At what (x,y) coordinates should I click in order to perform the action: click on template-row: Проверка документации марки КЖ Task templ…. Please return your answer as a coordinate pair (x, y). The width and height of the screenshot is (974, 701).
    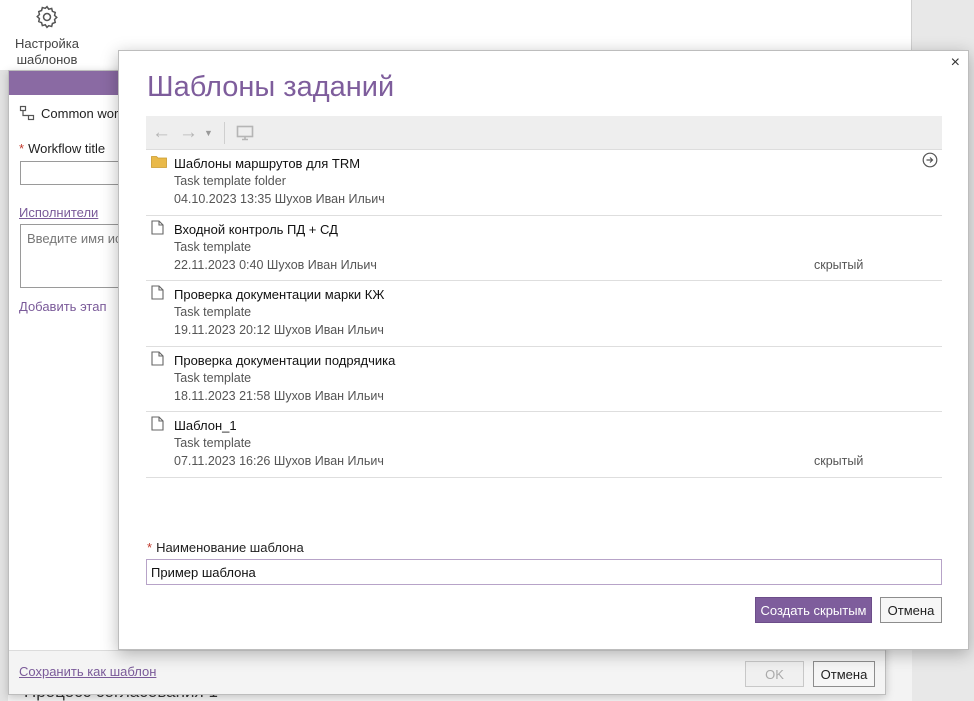
    Looking at the image, I should click on (544, 314).